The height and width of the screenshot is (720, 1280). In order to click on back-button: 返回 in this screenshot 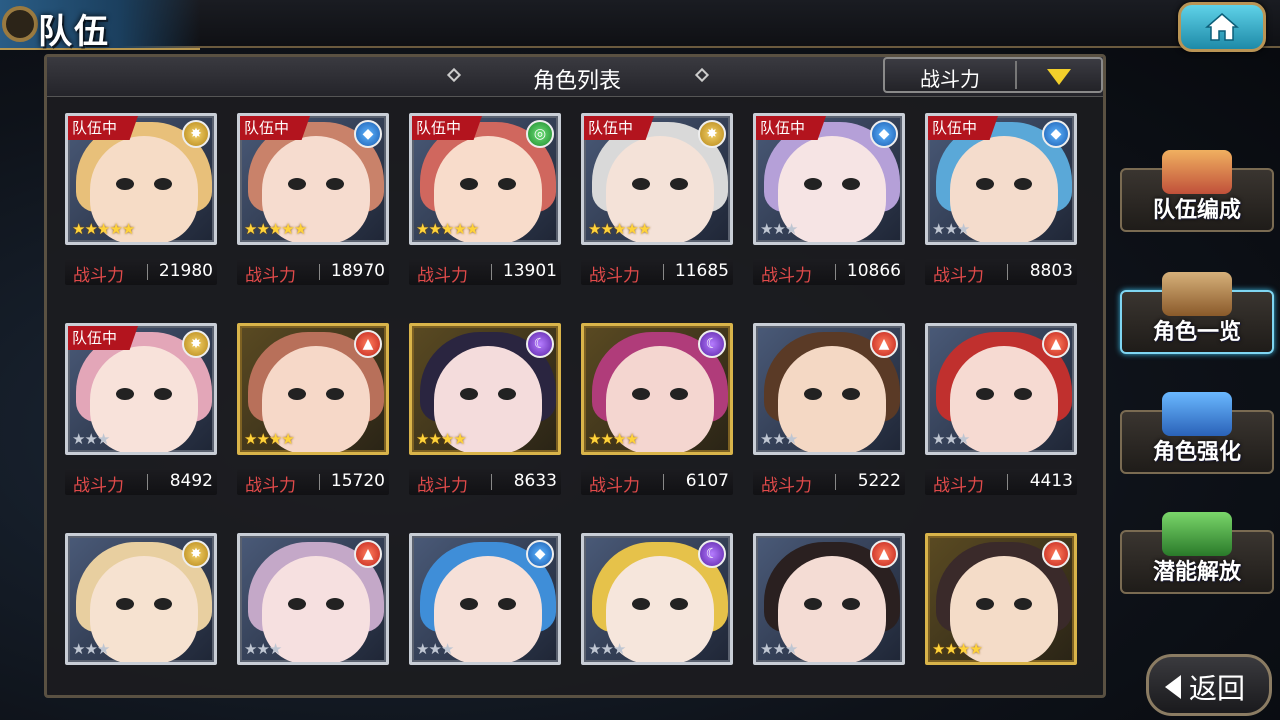, I will do `click(1209, 685)`.